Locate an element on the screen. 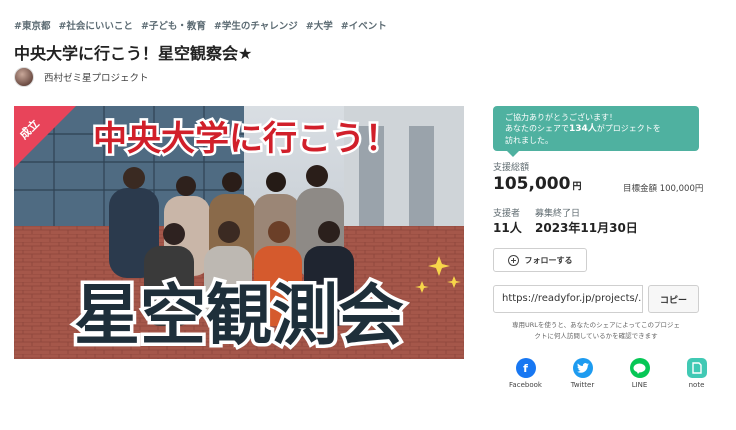 The width and height of the screenshot is (736, 430). tag-link: #大学 is located at coordinates (319, 25).